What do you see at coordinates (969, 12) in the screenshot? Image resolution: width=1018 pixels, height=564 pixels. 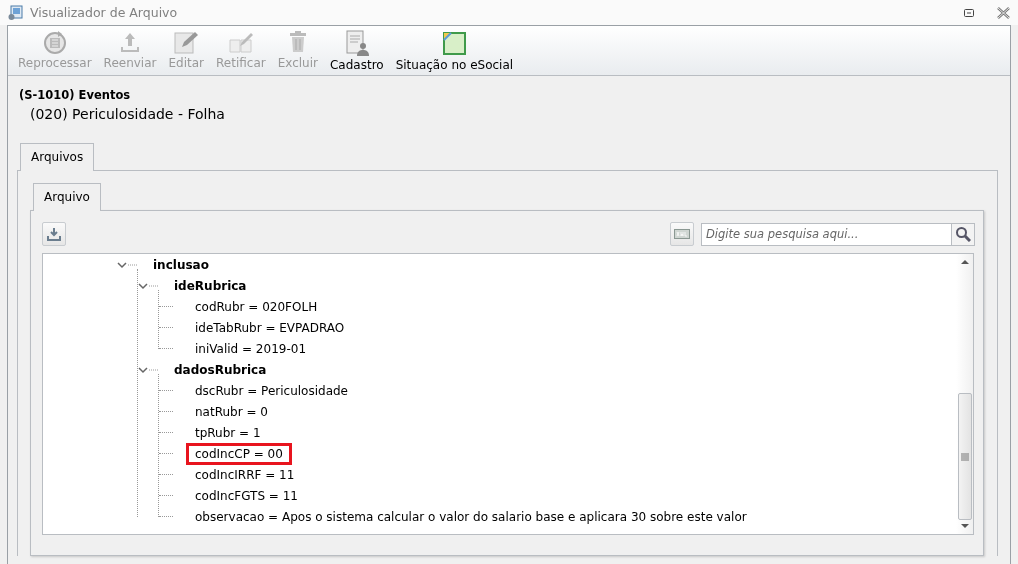 I see `restore-icon` at bounding box center [969, 12].